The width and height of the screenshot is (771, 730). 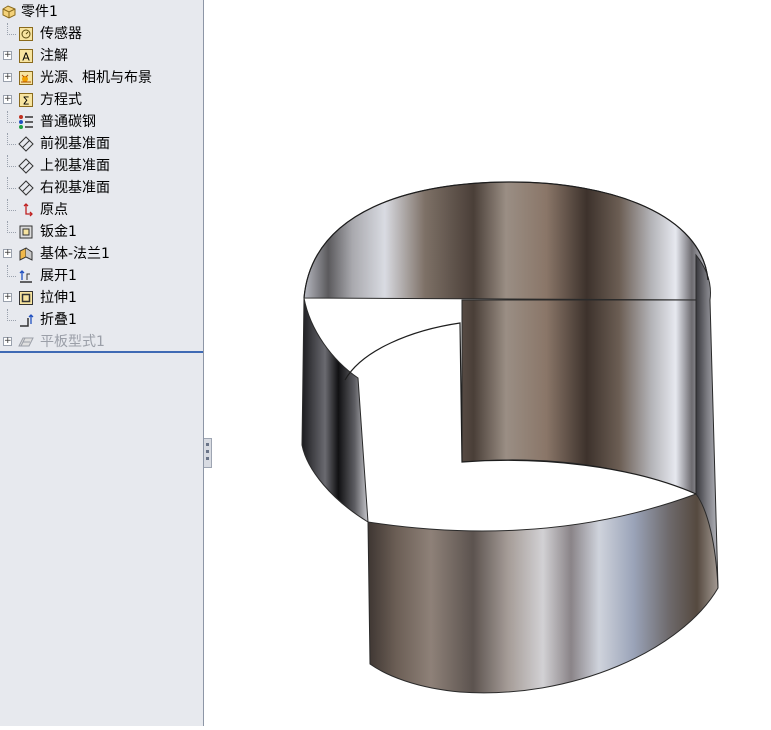 What do you see at coordinates (39, 12) in the screenshot?
I see `tree-item-label: 零件1` at bounding box center [39, 12].